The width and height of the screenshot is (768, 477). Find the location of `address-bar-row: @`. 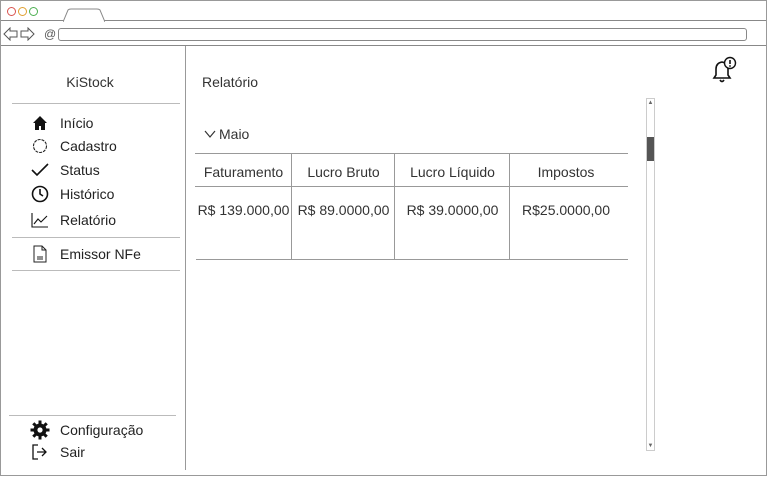

address-bar-row: @ is located at coordinates (383, 34).